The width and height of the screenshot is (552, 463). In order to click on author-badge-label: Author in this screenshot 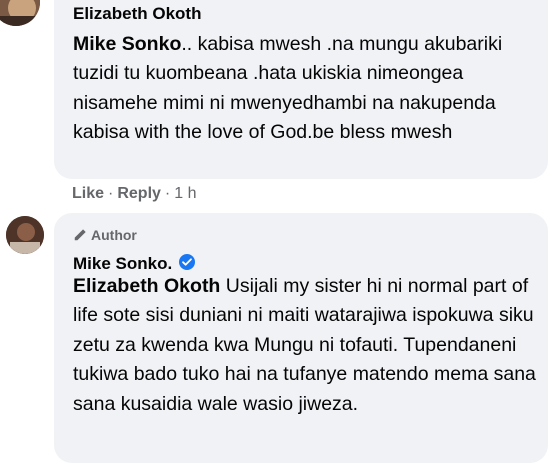, I will do `click(114, 235)`.